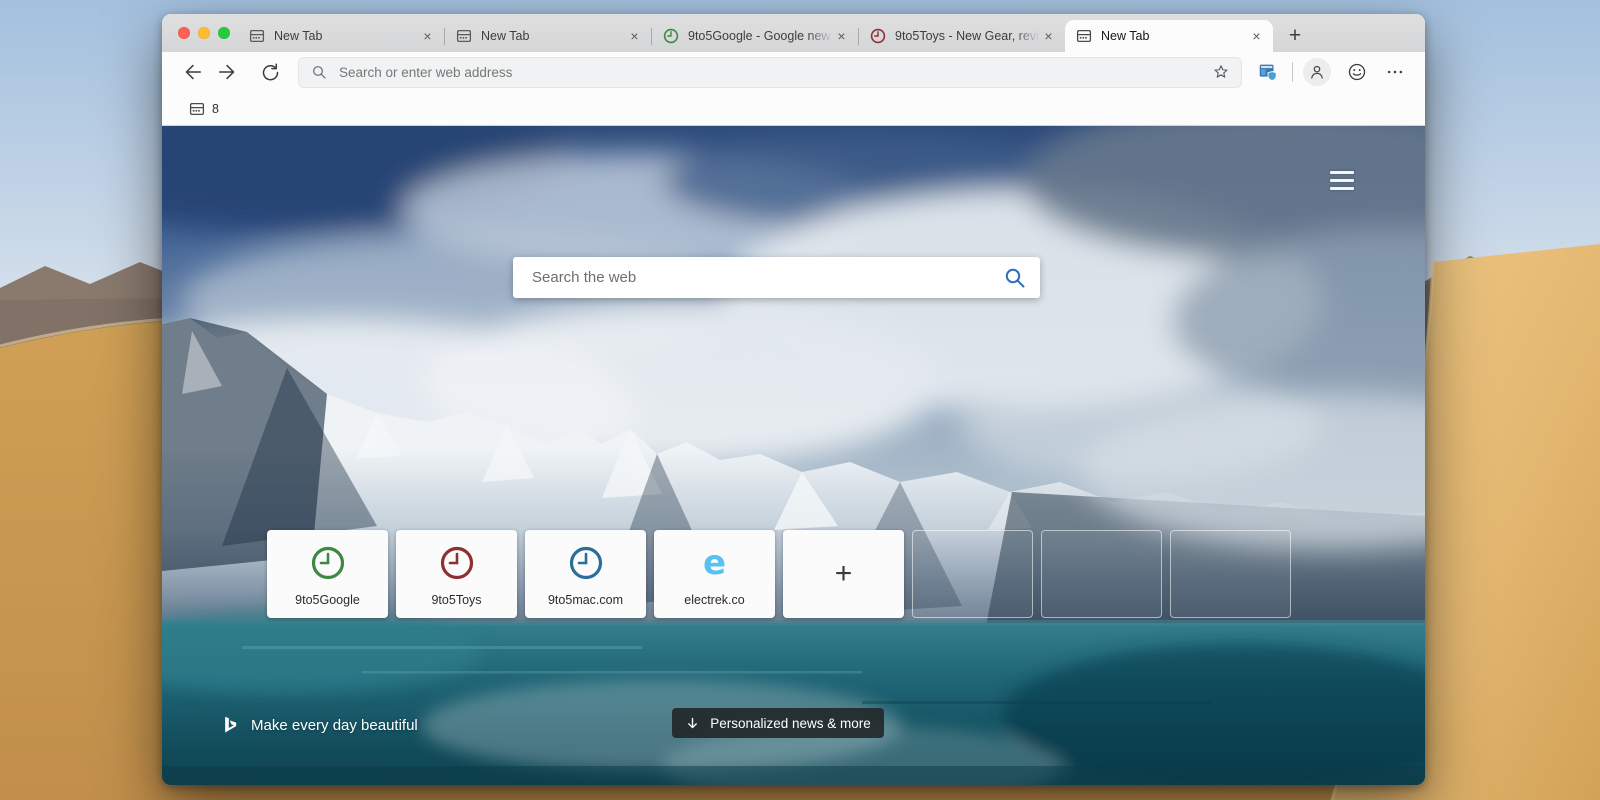 This screenshot has width=1600, height=800. I want to click on tab-9to5toys: 9to5Toys - New Gear, revi ×, so click(962, 36).